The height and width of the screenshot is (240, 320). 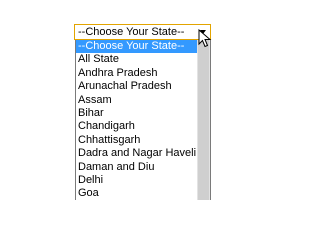 What do you see at coordinates (136, 180) in the screenshot?
I see `option-delhi: Delhi` at bounding box center [136, 180].